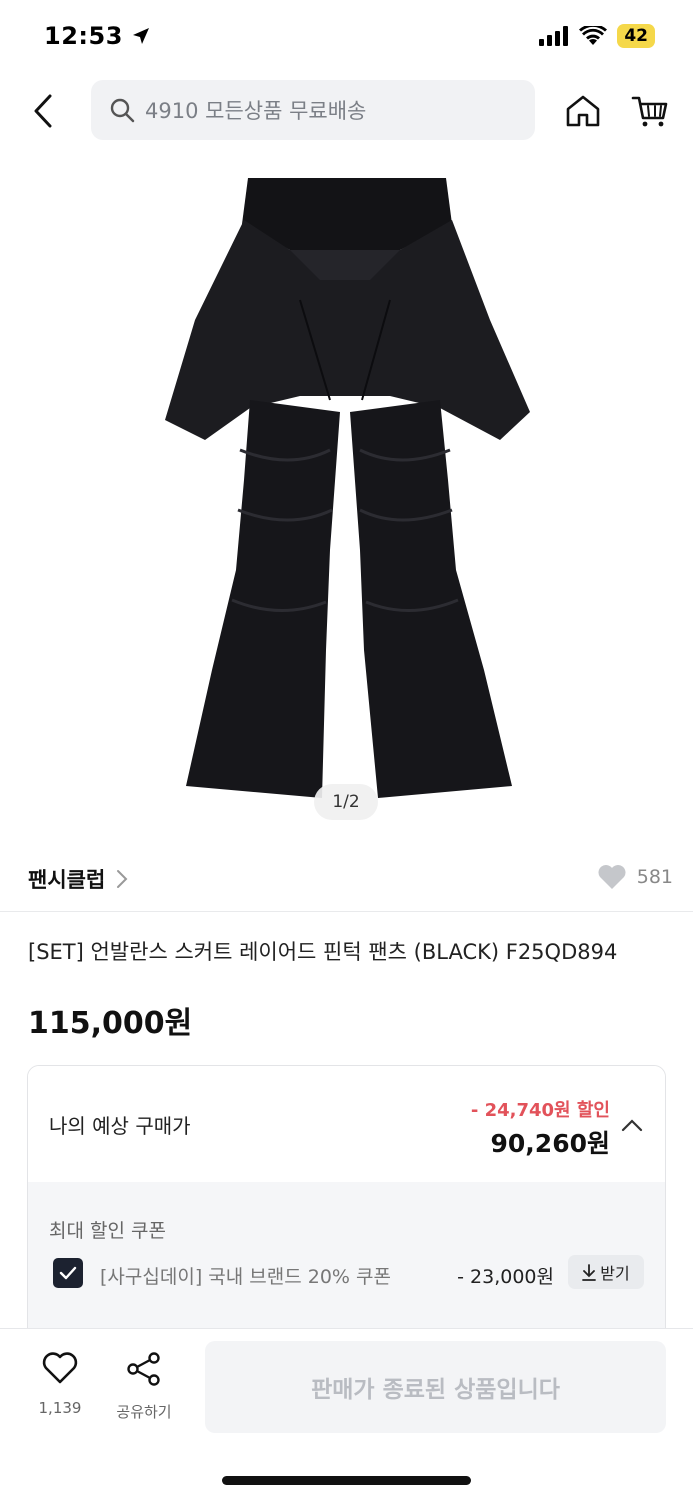 The image size is (693, 1500). Describe the element at coordinates (636, 36) in the screenshot. I see `battery-indicator: 42` at that location.